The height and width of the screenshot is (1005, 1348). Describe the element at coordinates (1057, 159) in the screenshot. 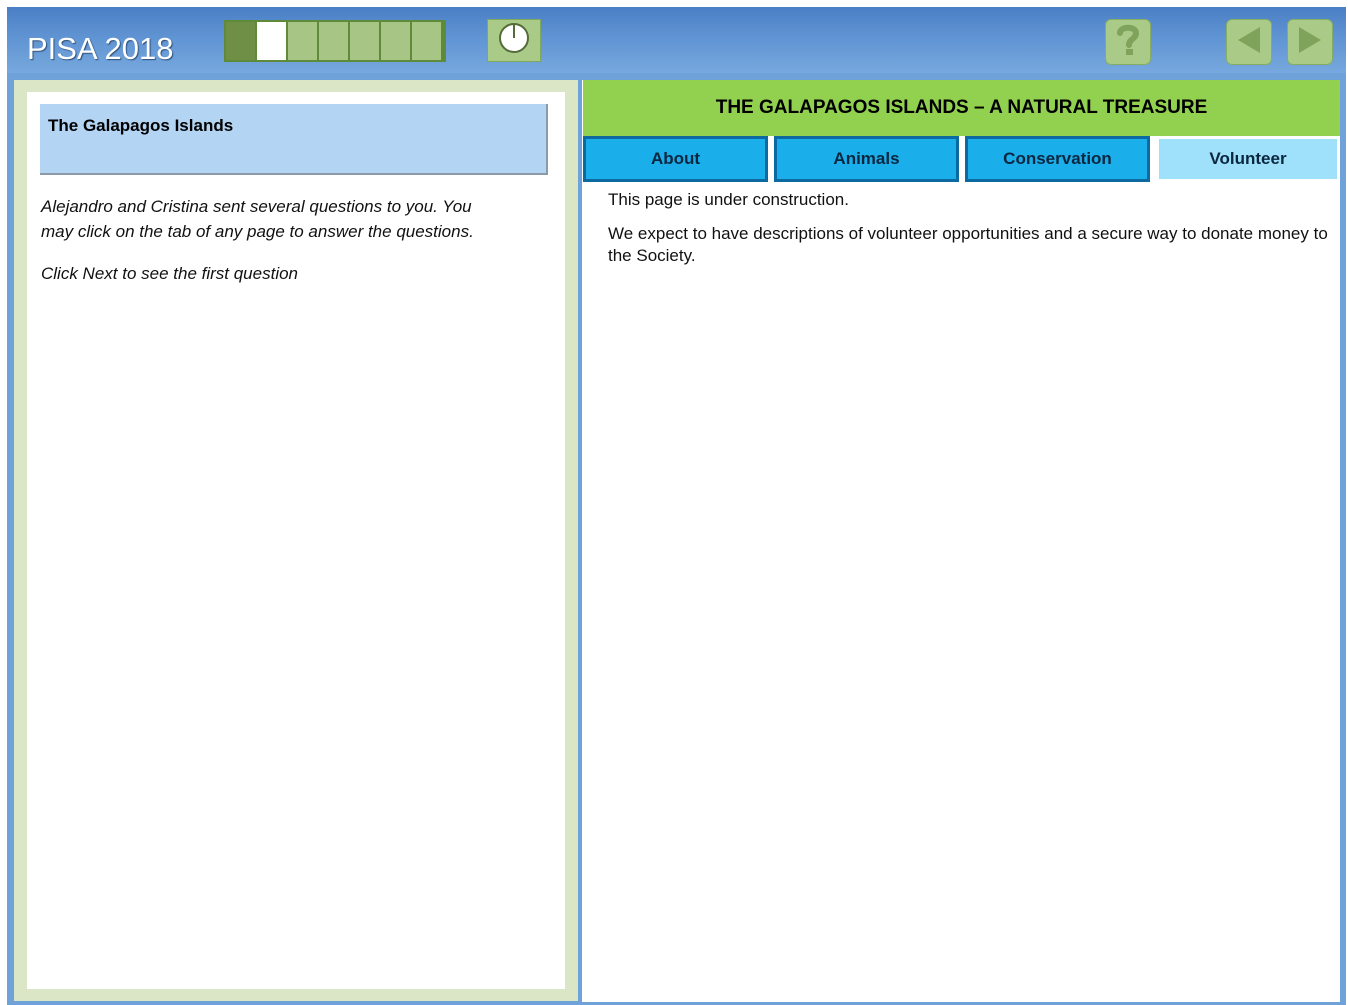

I see `tab-conservation: Conservation` at that location.